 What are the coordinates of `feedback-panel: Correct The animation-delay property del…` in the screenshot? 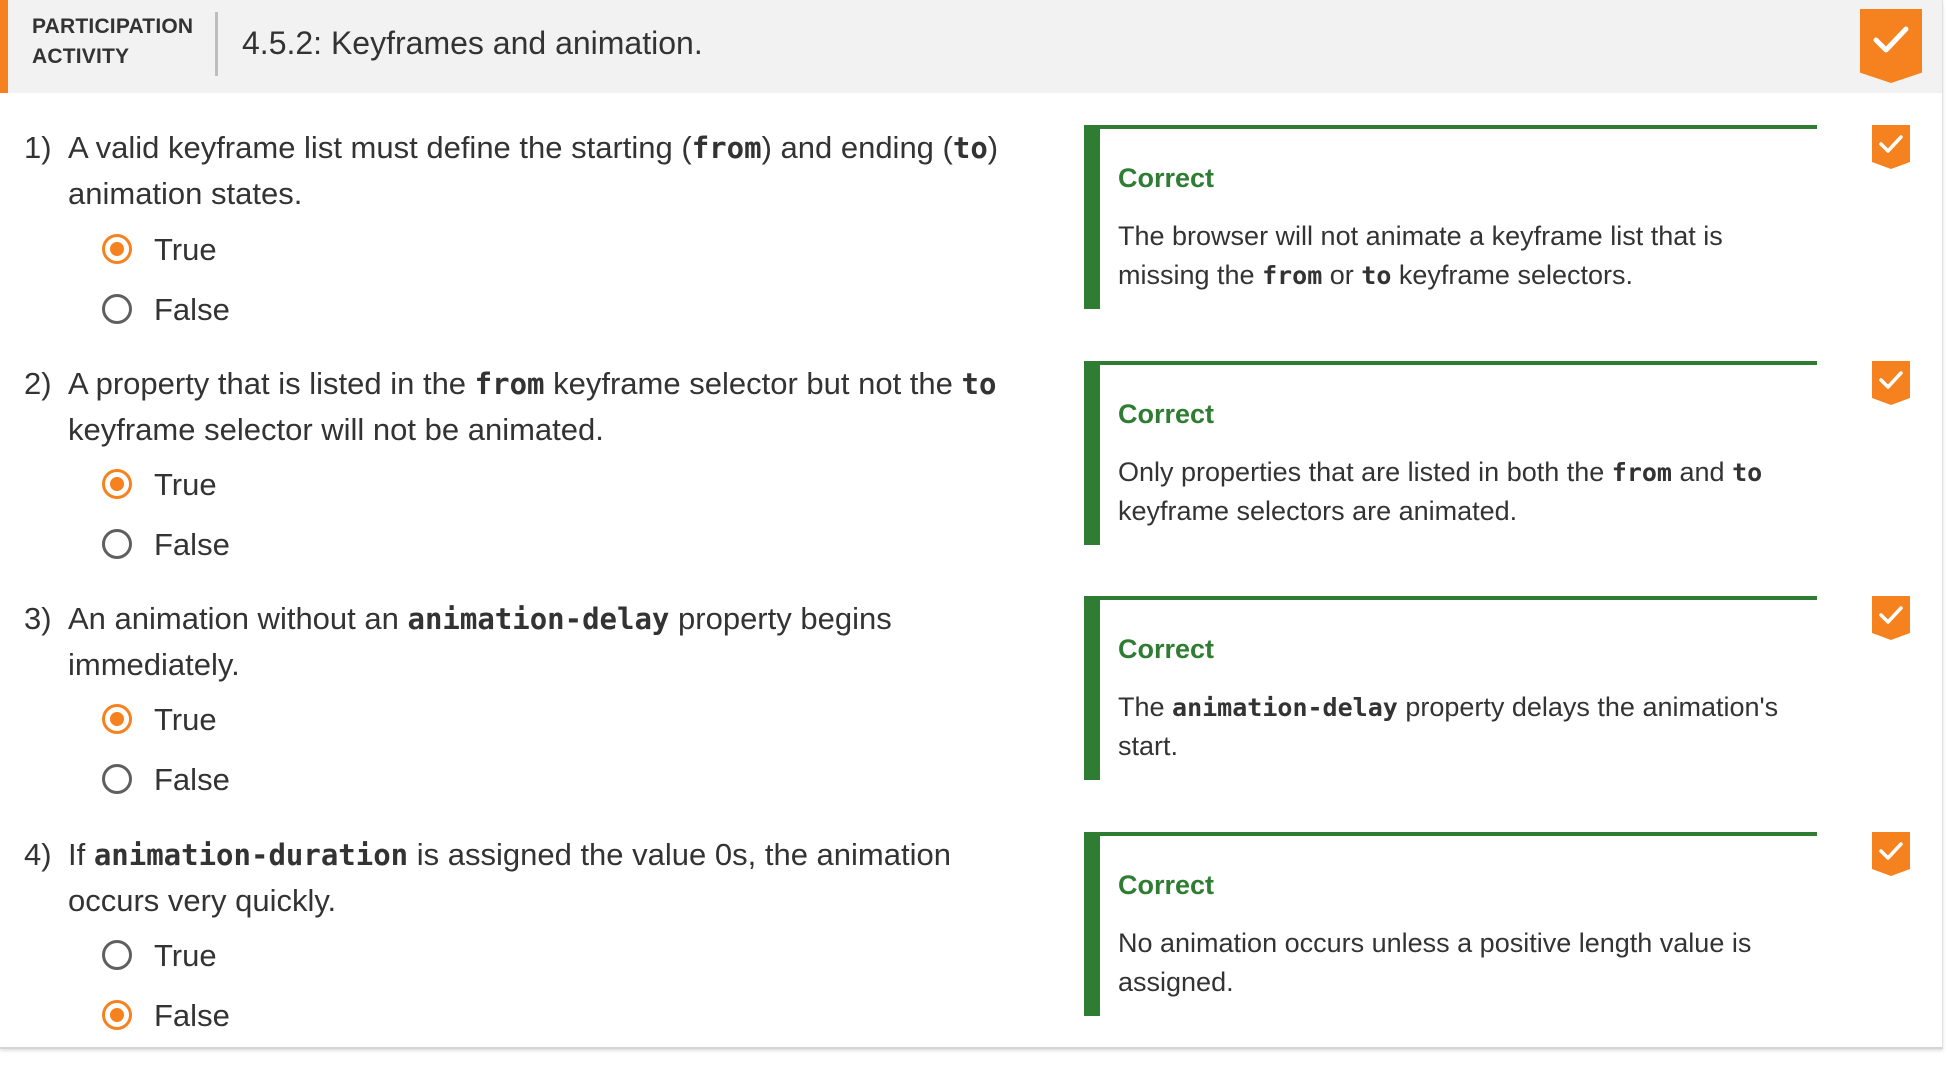 It's located at (1450, 688).